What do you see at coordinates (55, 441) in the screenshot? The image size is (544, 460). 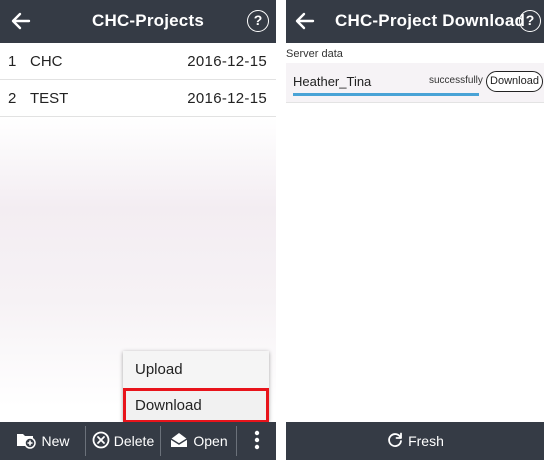 I see `new-button-label: New` at bounding box center [55, 441].